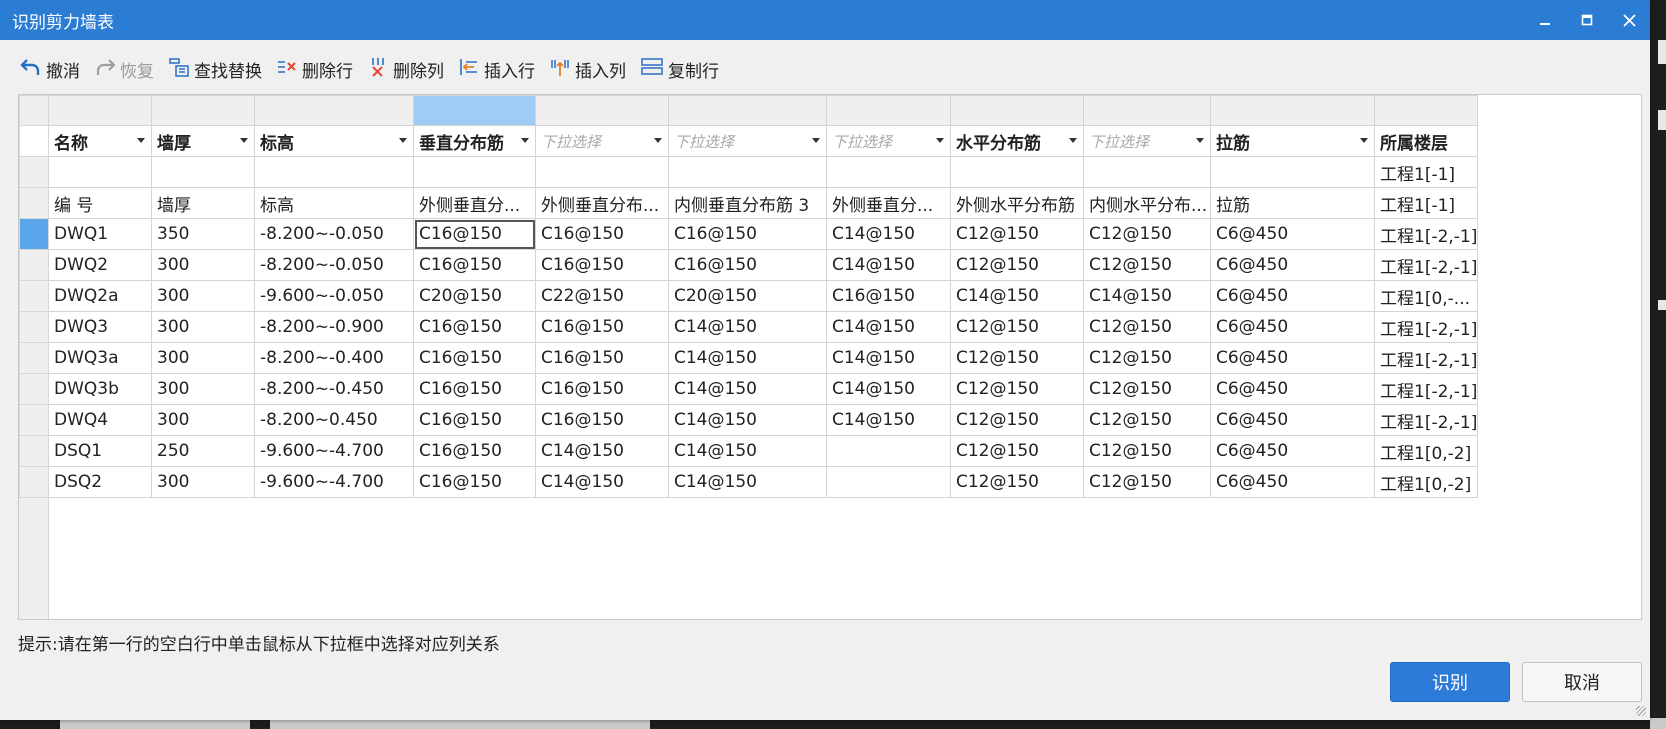 Image resolution: width=1666 pixels, height=729 pixels. I want to click on source-header-cell: 标高, so click(334, 203).